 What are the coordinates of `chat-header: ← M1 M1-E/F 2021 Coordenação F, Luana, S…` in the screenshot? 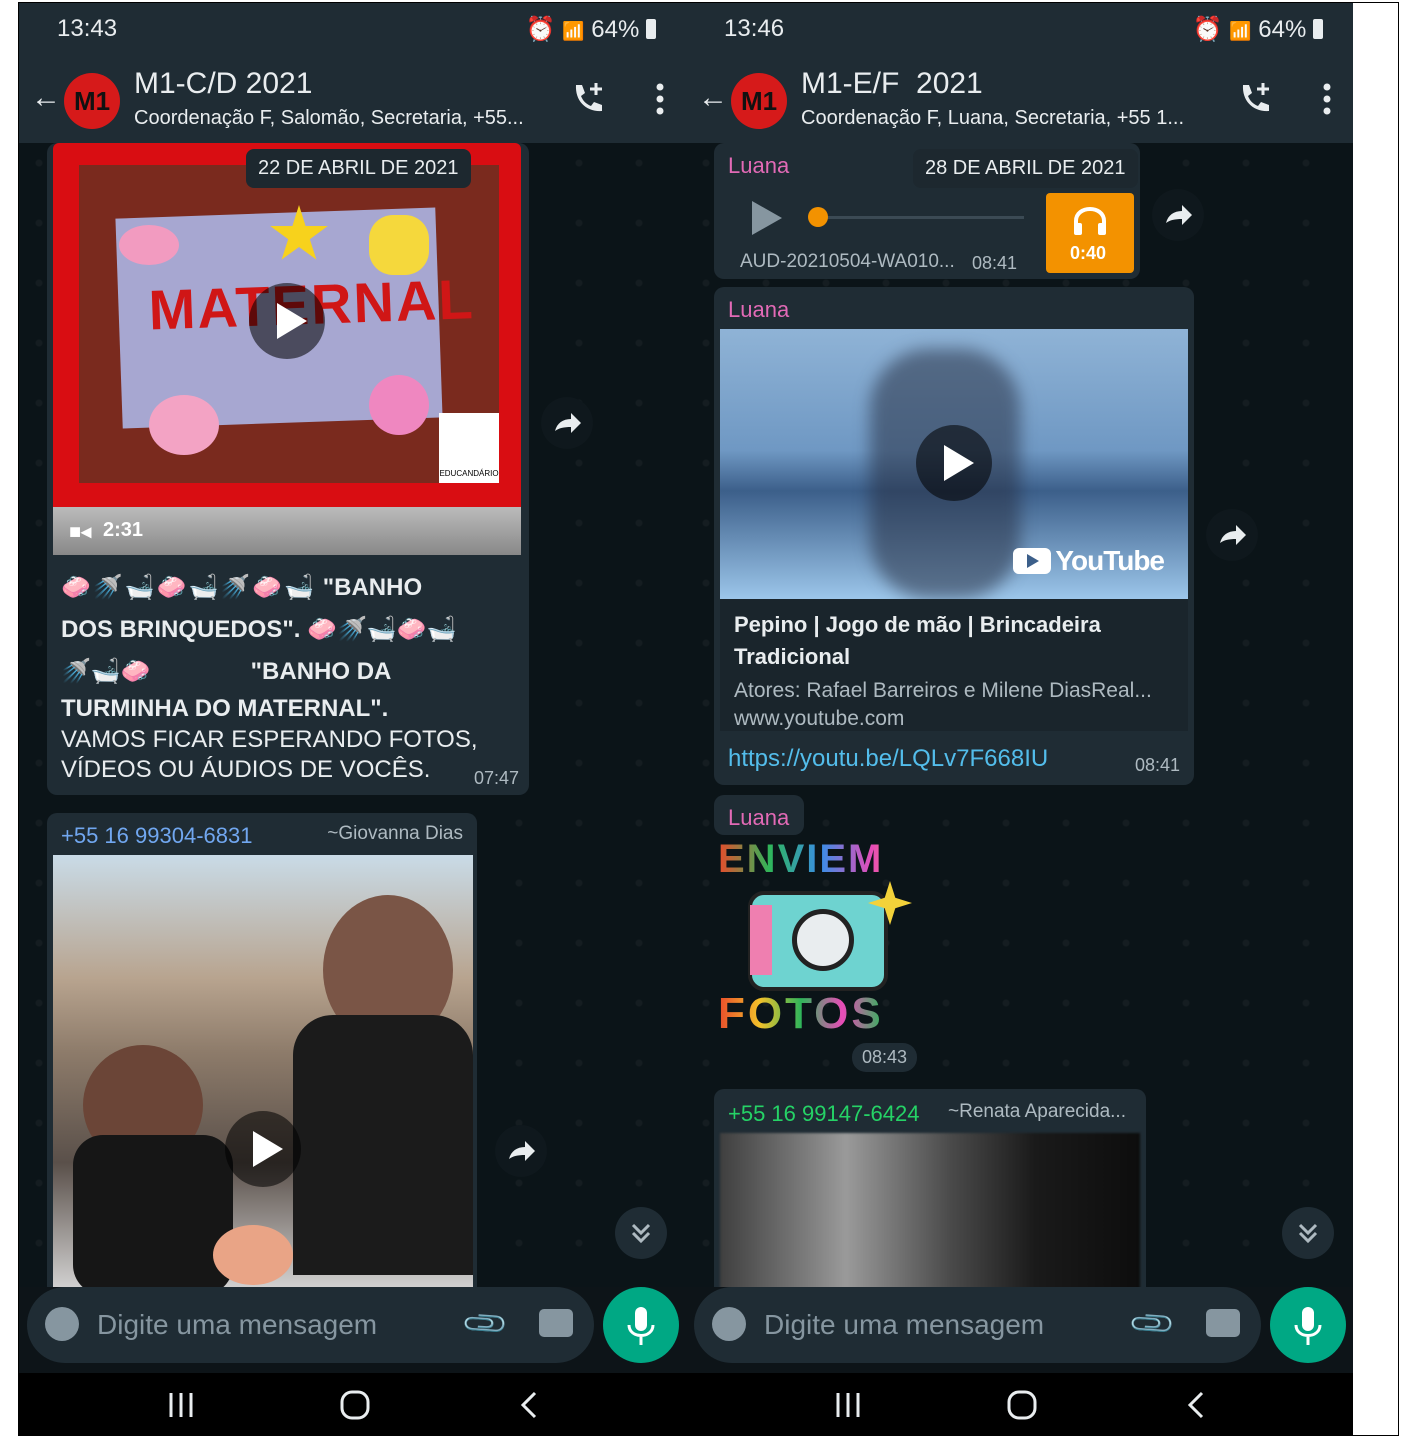 It's located at (1019, 98).